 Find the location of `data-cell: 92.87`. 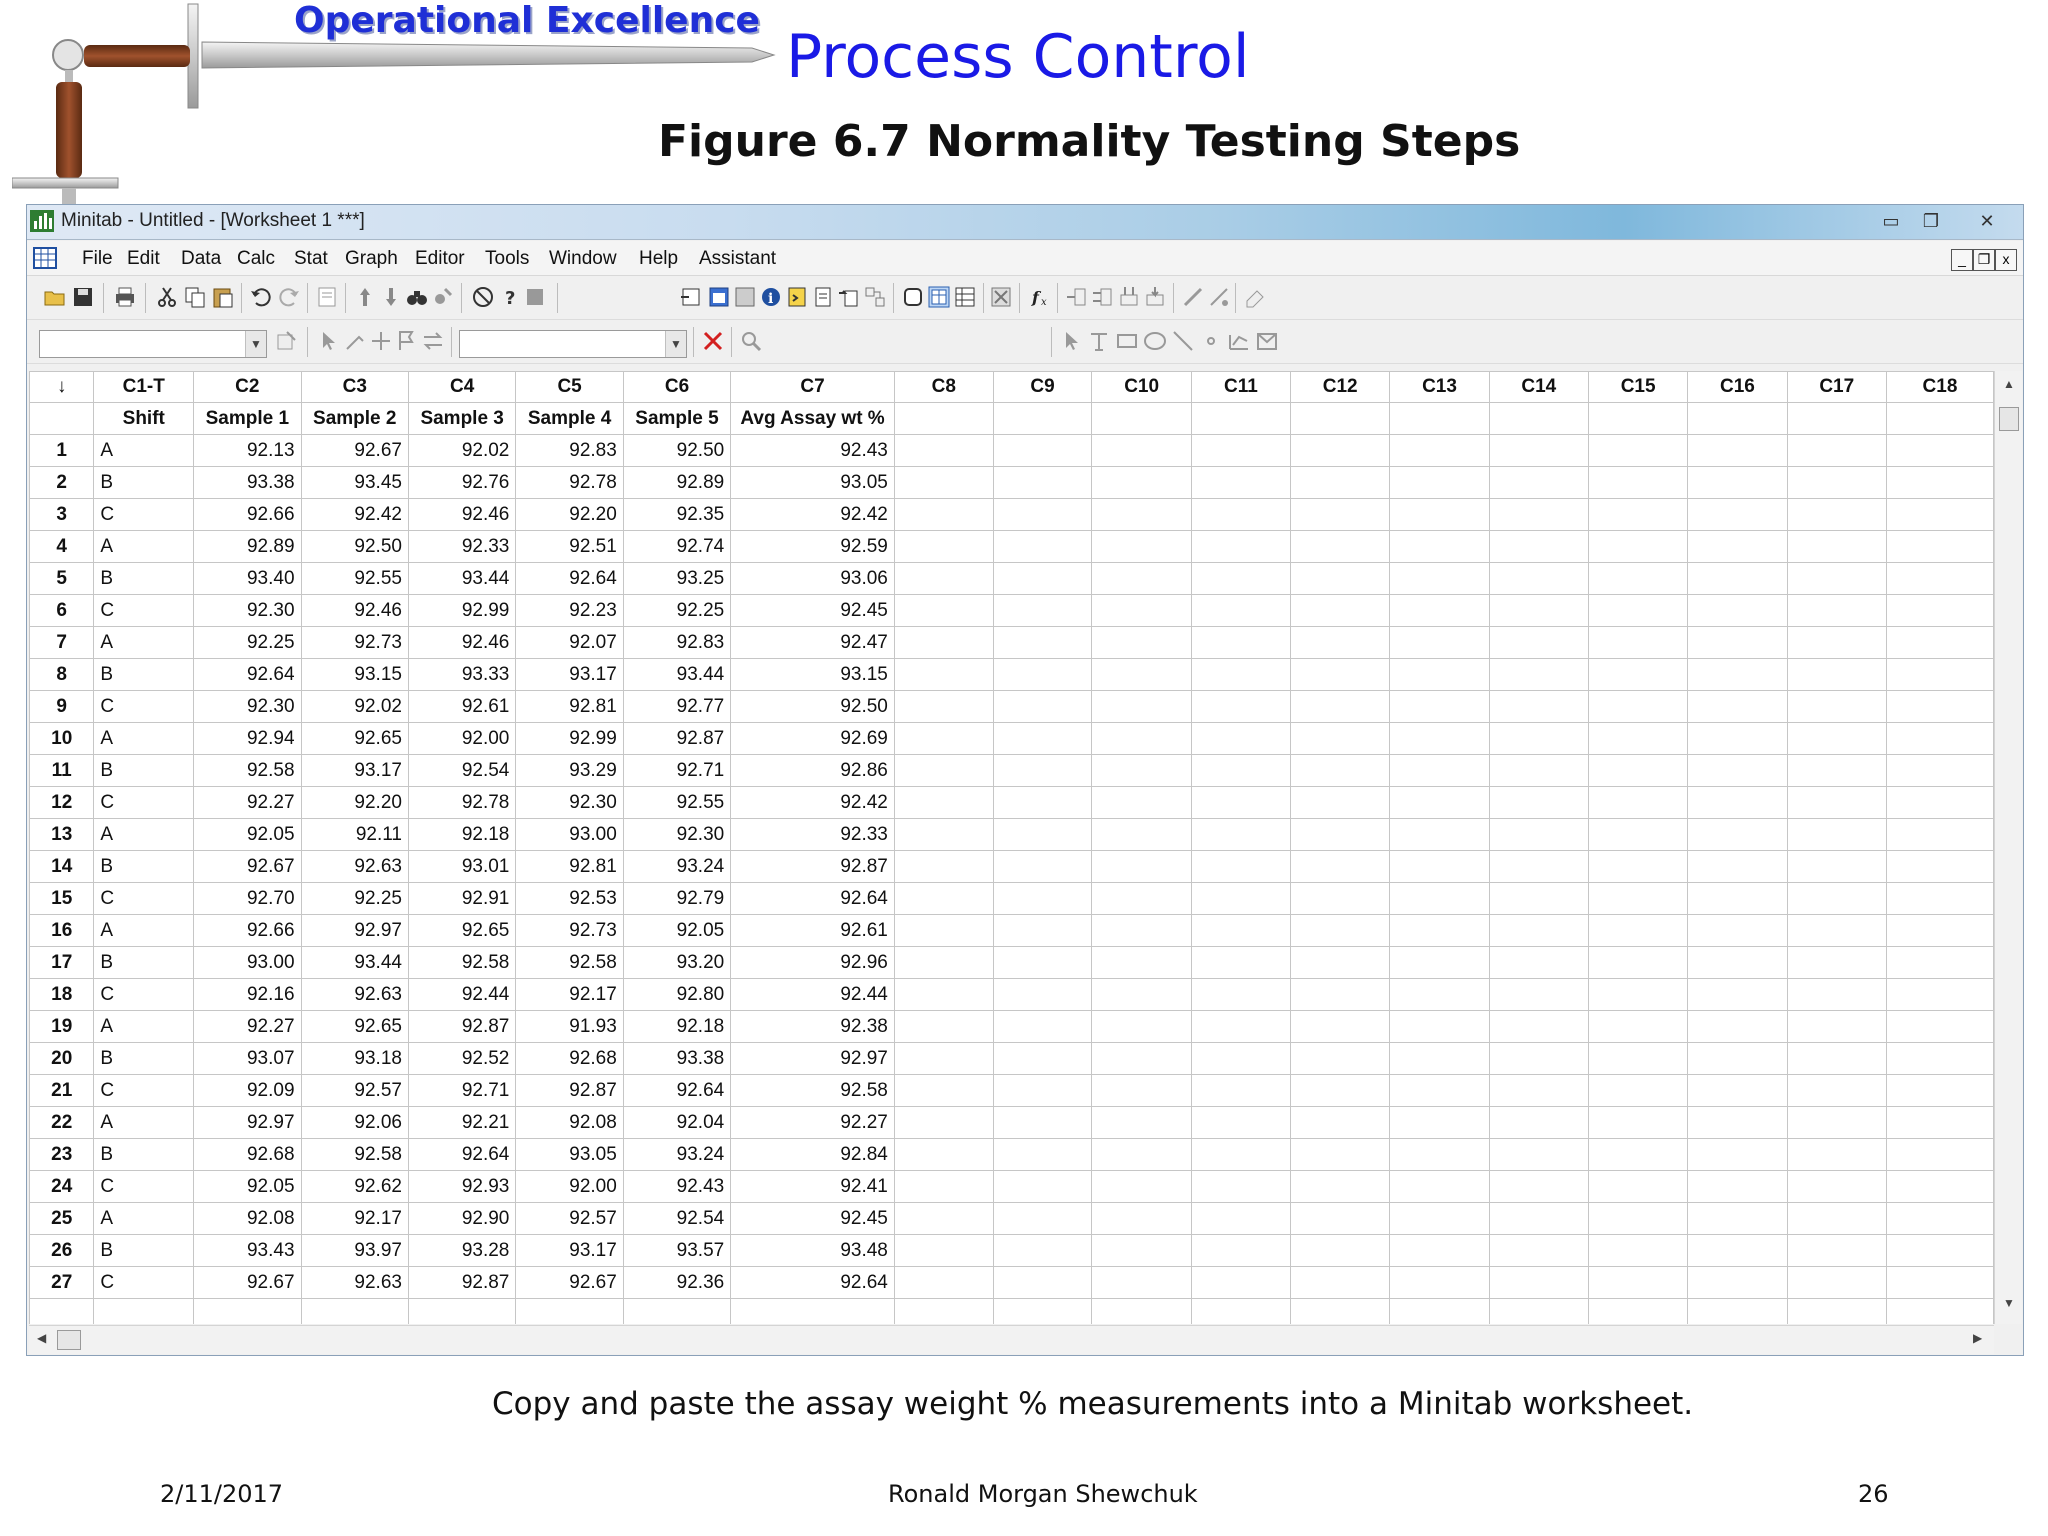

data-cell: 92.87 is located at coordinates (569, 1090).